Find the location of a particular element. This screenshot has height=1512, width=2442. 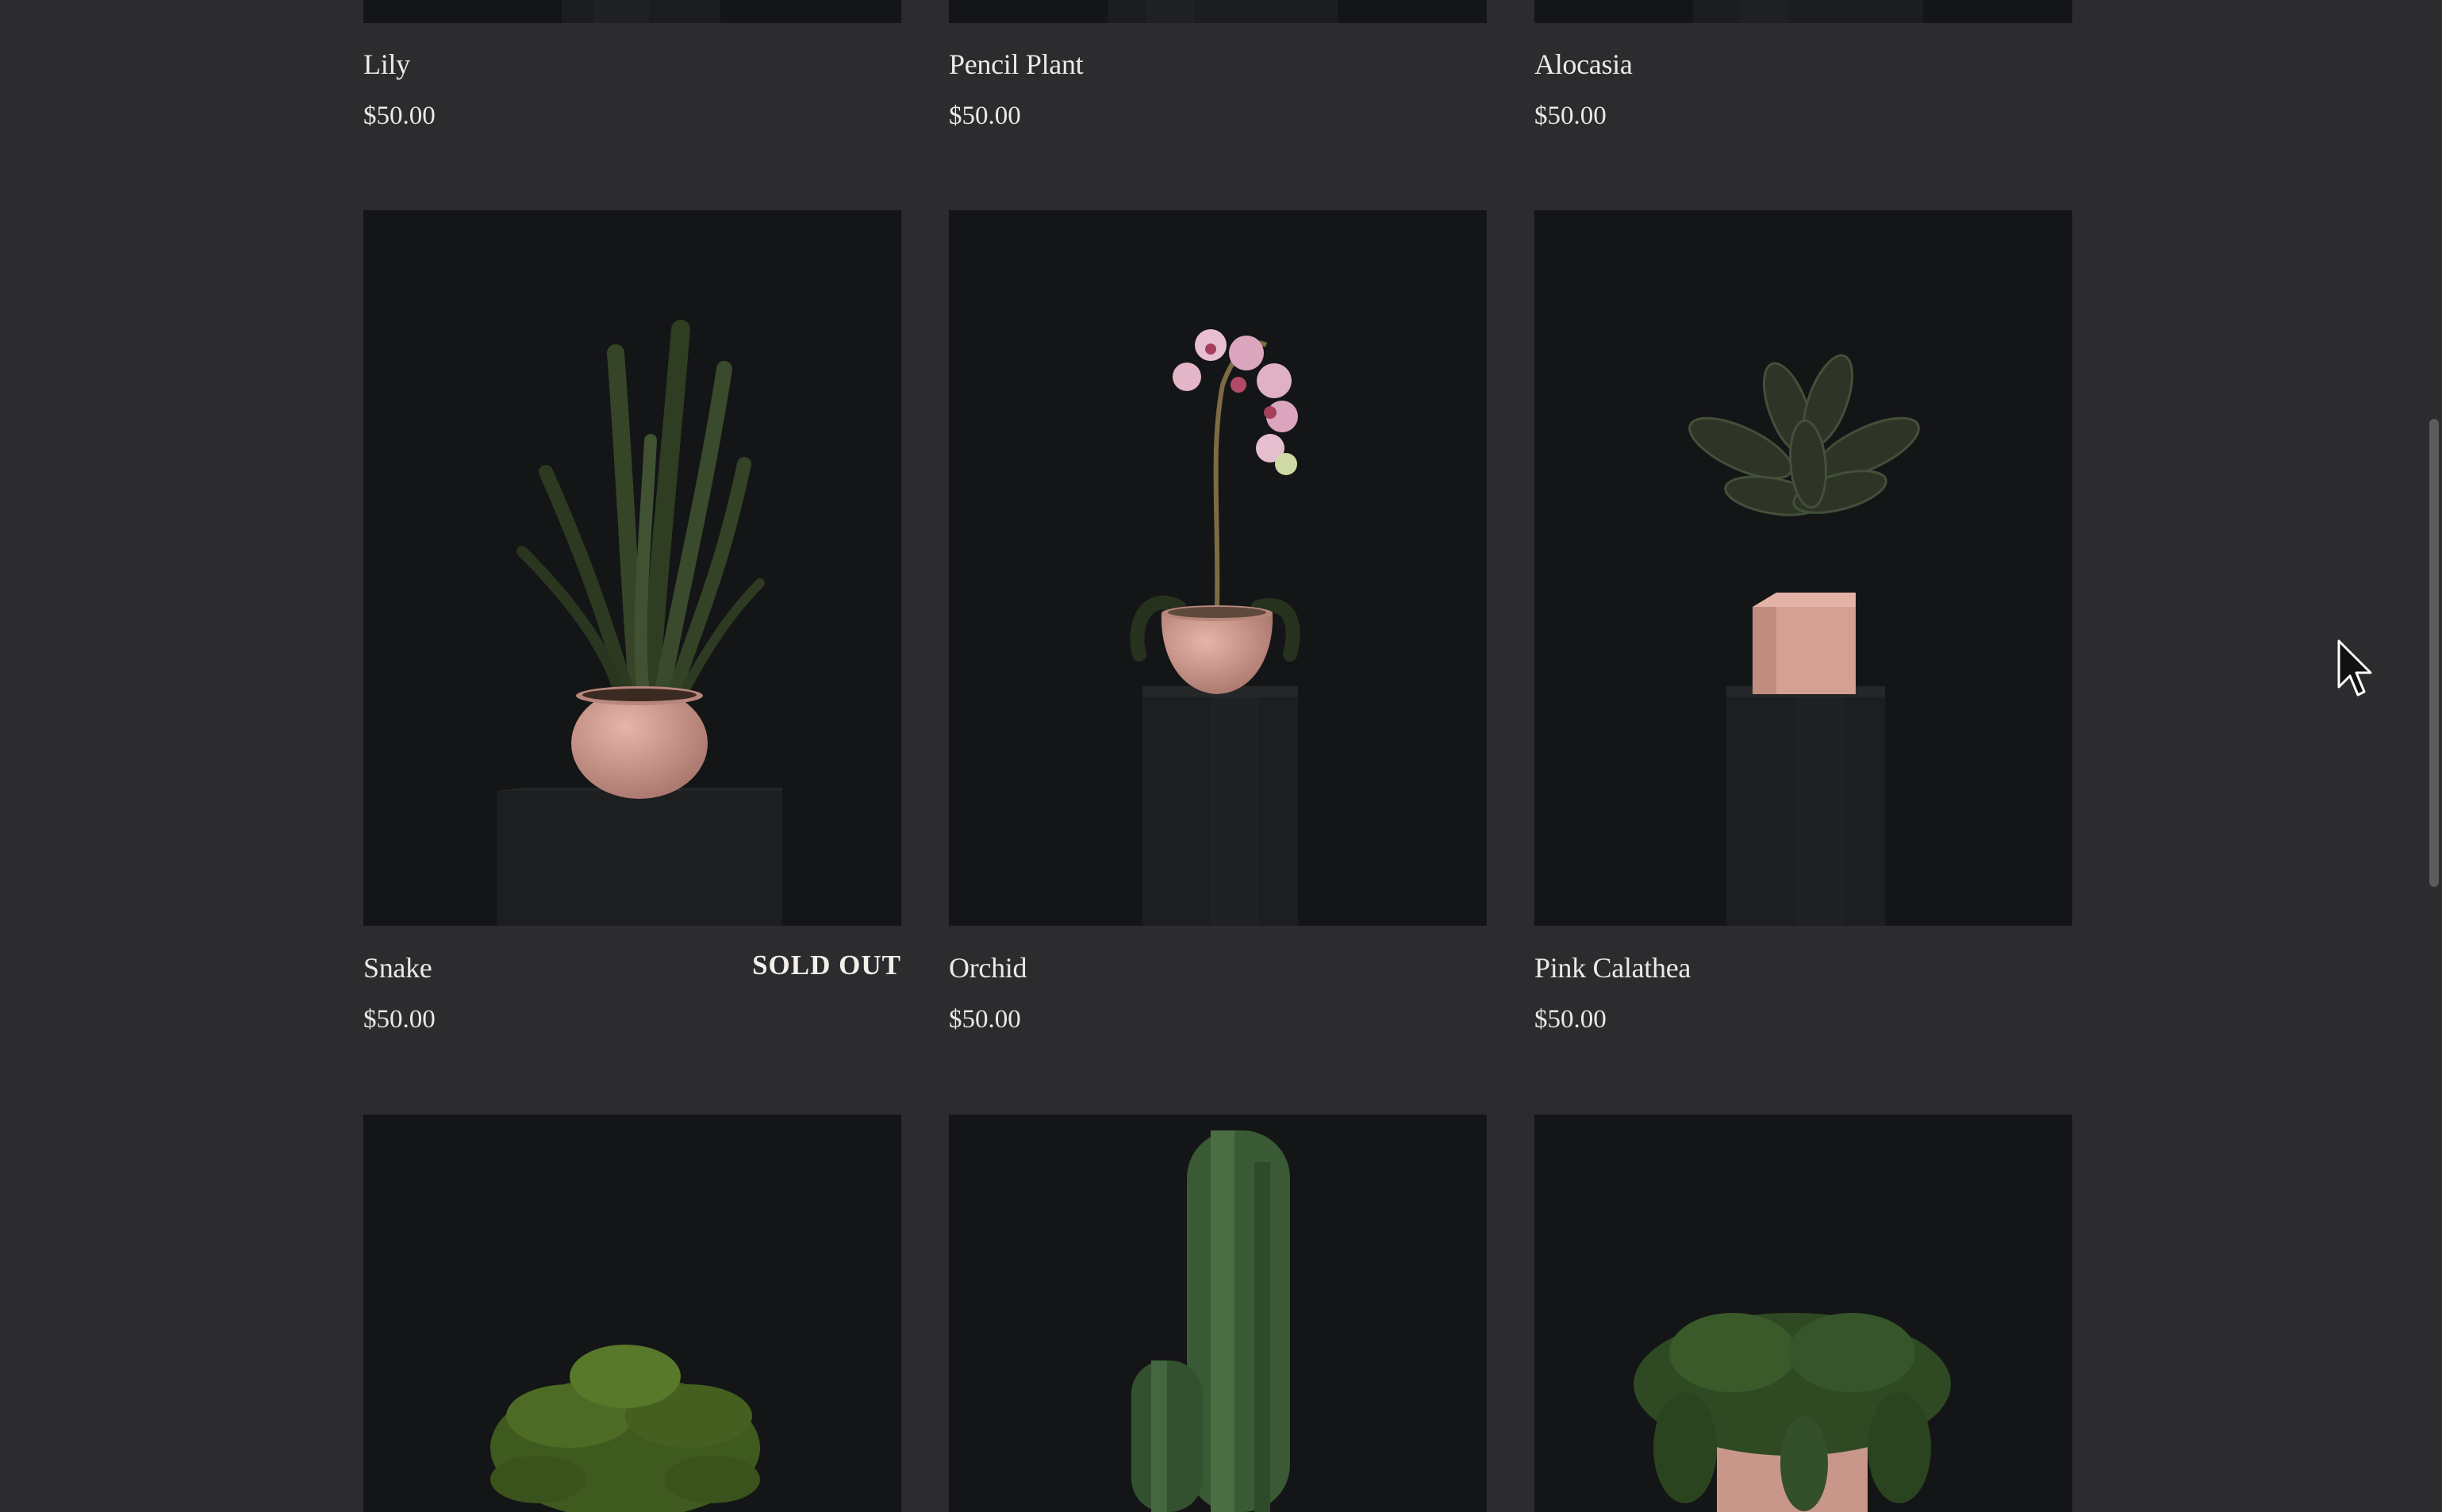

product-image-lily is located at coordinates (632, 12).